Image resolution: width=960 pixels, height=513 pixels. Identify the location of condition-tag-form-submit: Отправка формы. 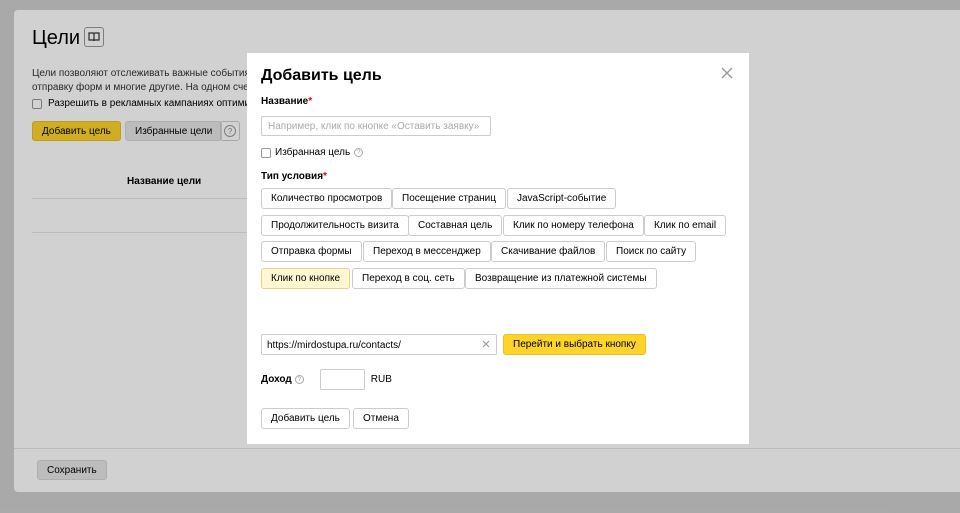
(311, 251).